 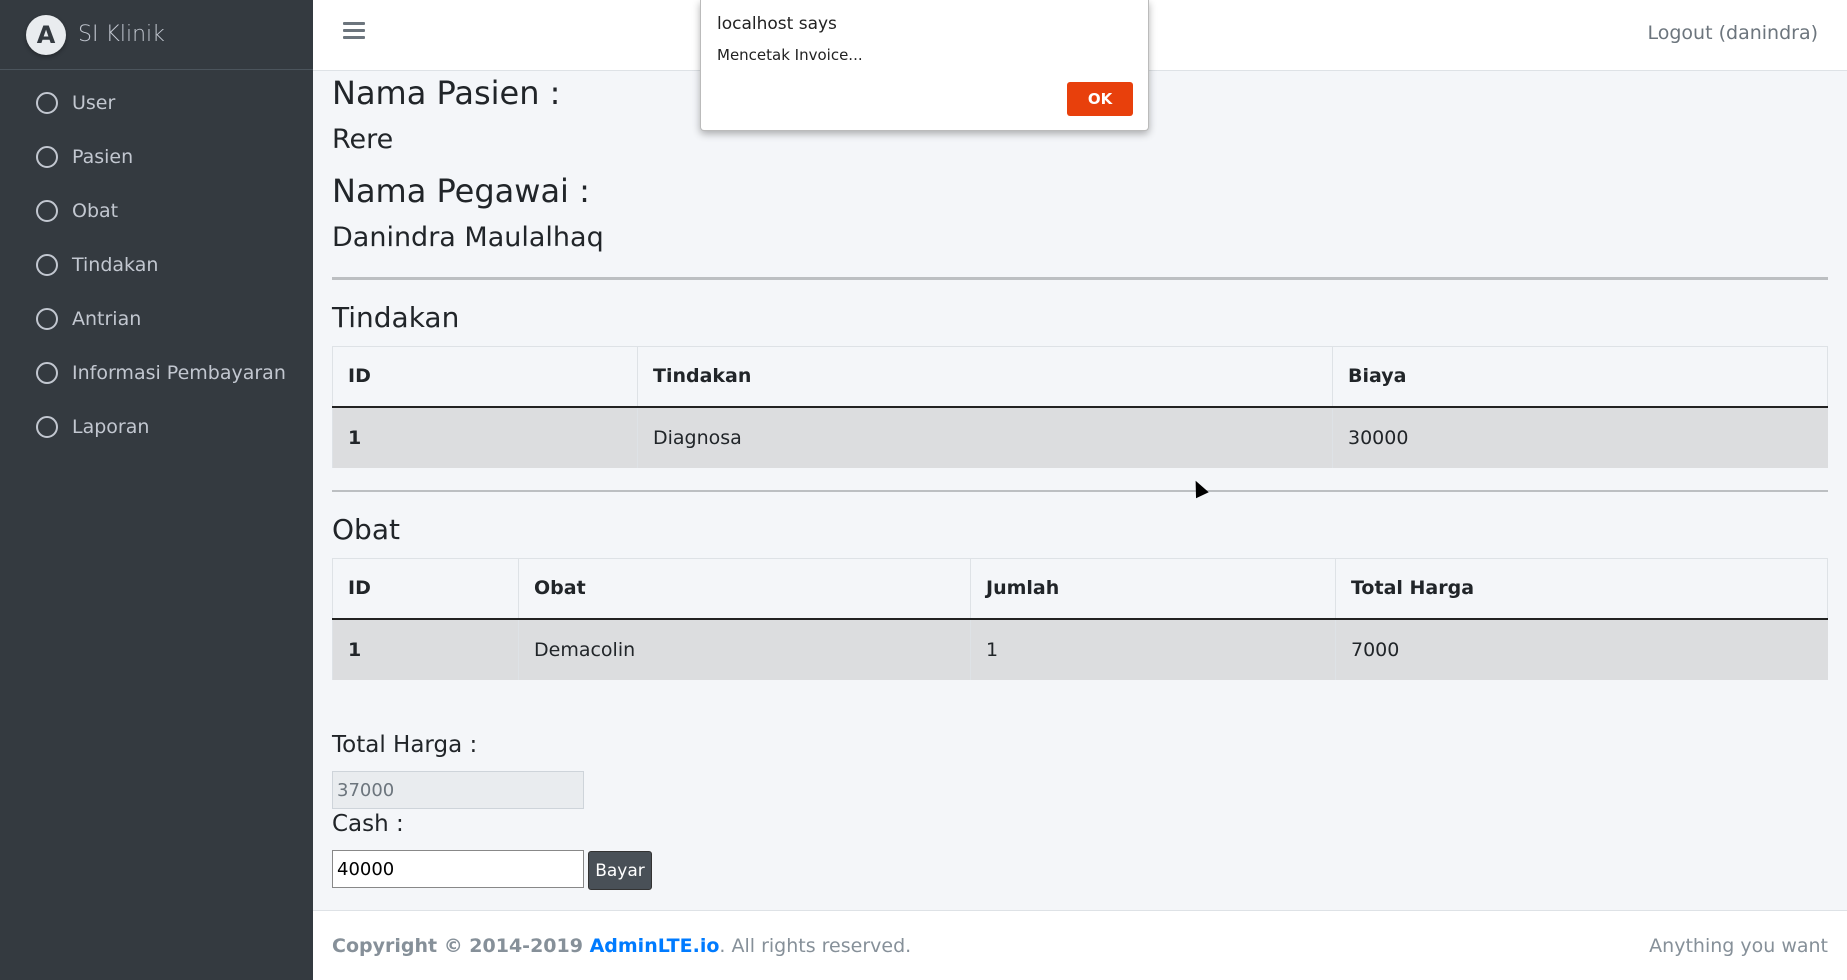 I want to click on cash-label: Cash :, so click(x=368, y=824).